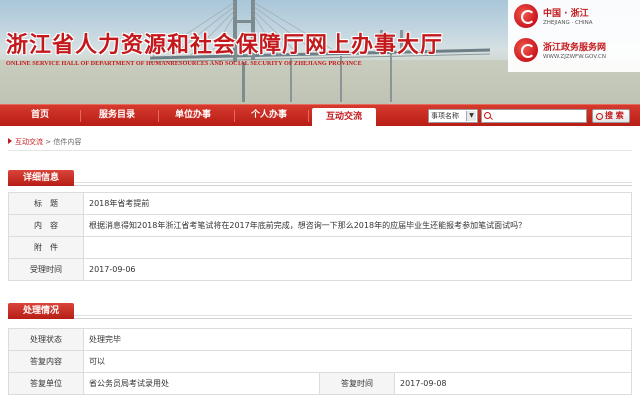 This screenshot has height=402, width=640. I want to click on search-type-value: 事项名称, so click(445, 116).